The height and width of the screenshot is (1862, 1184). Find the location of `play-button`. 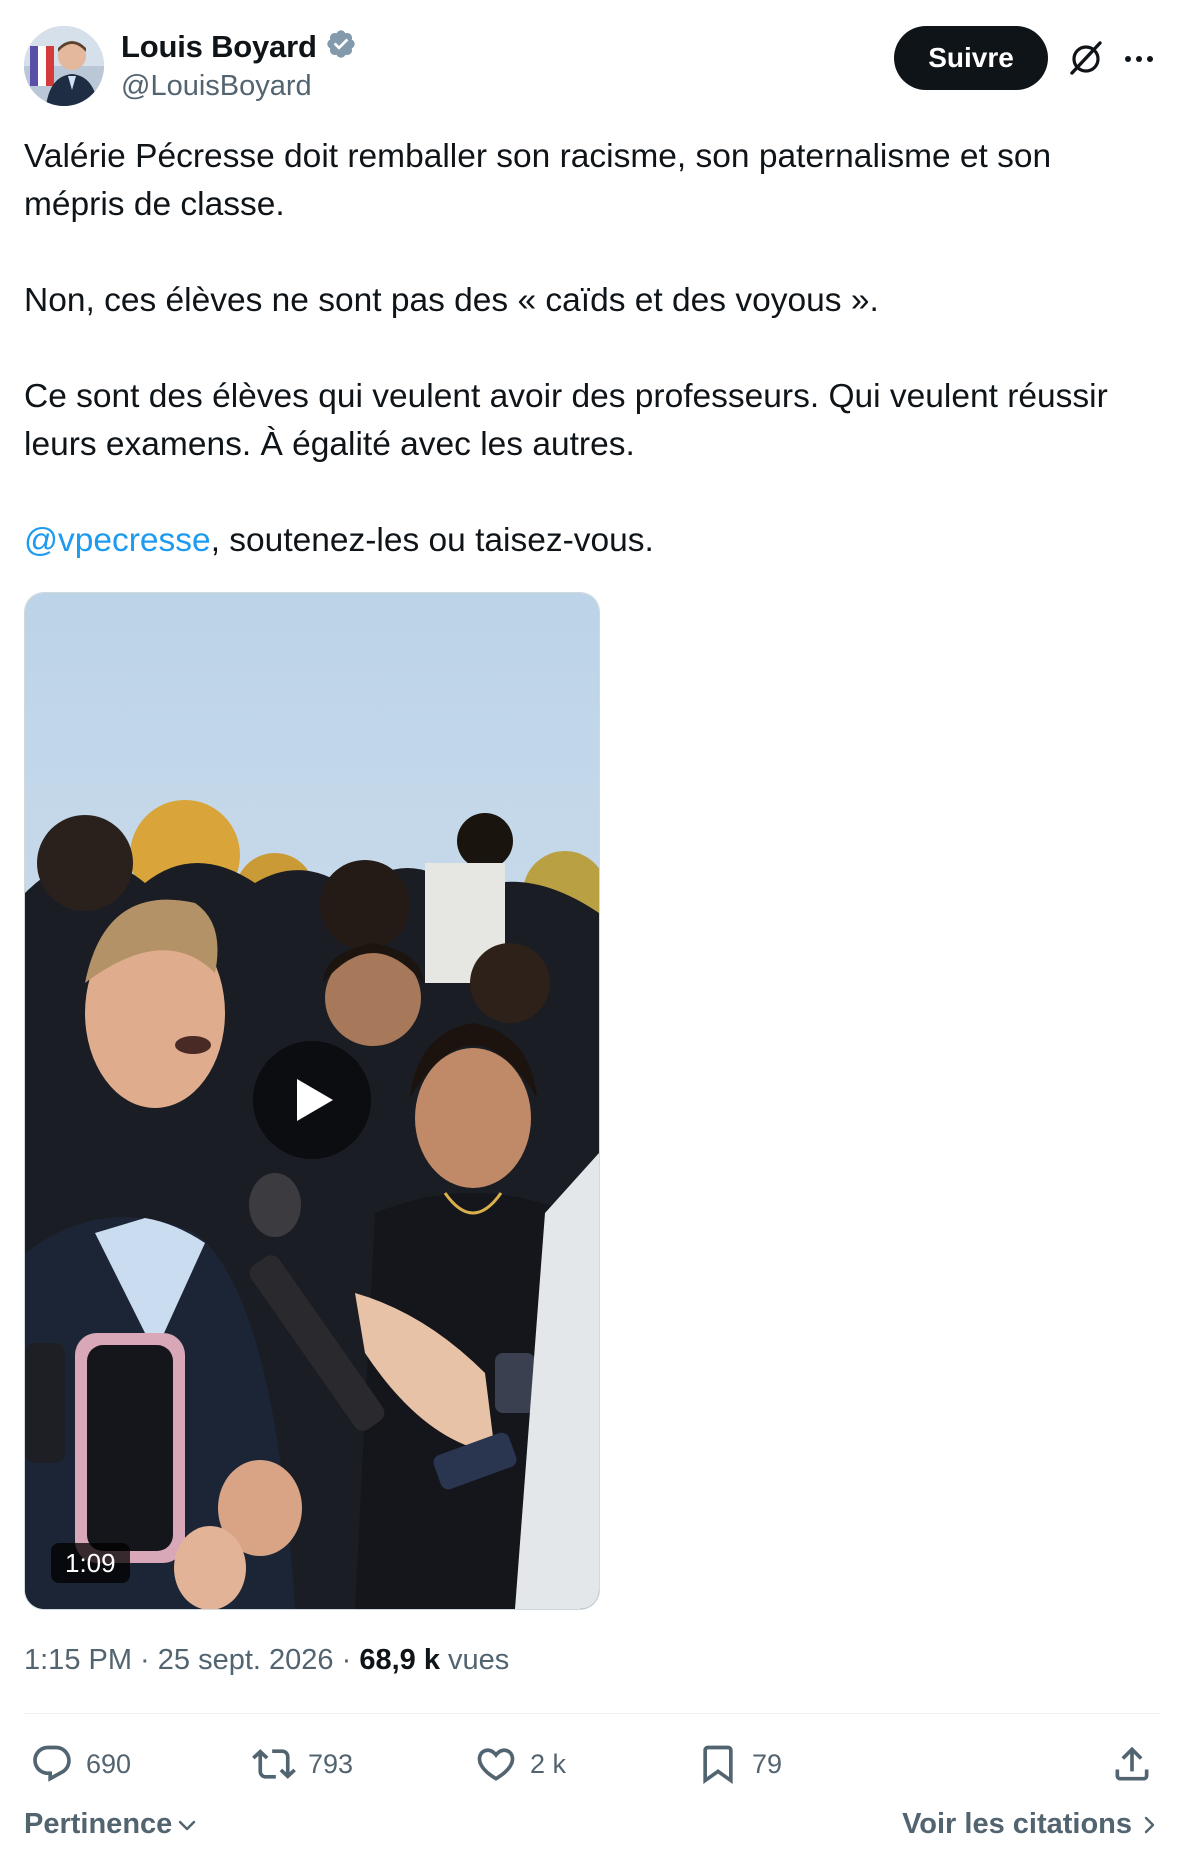

play-button is located at coordinates (312, 1100).